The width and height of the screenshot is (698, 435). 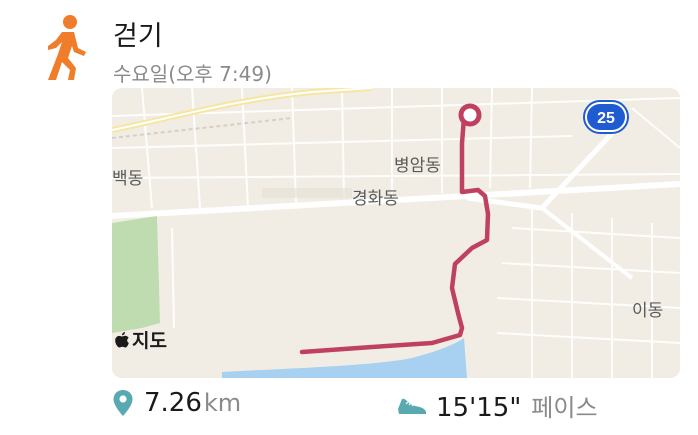 What do you see at coordinates (564, 408) in the screenshot?
I see `pace-label: 페이스` at bounding box center [564, 408].